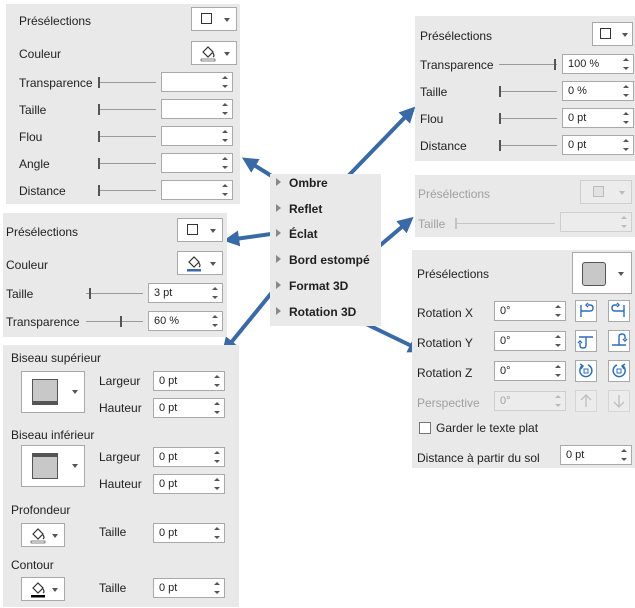  What do you see at coordinates (206, 18) in the screenshot?
I see `shadow-preset-swatch` at bounding box center [206, 18].